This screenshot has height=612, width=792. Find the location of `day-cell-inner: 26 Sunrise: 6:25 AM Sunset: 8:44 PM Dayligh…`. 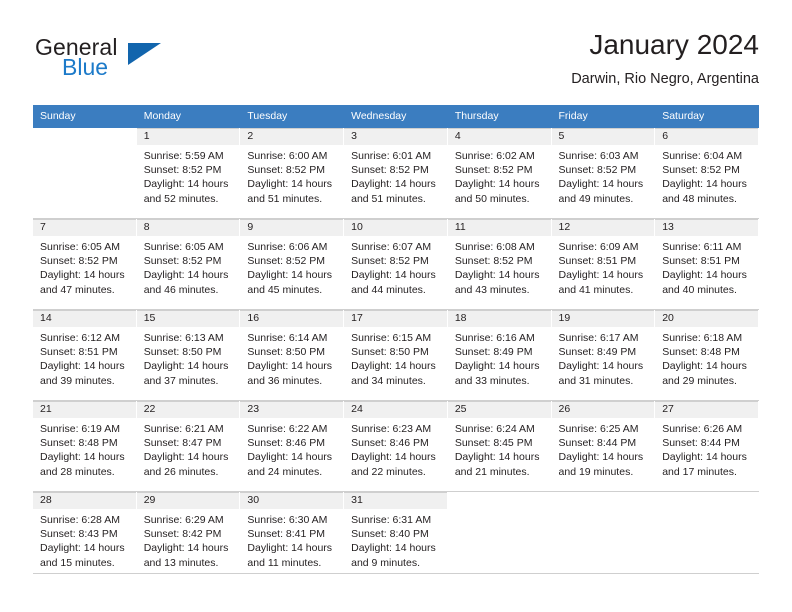

day-cell-inner: 26 Sunrise: 6:25 AM Sunset: 8:44 PM Dayligh… is located at coordinates (603, 446).